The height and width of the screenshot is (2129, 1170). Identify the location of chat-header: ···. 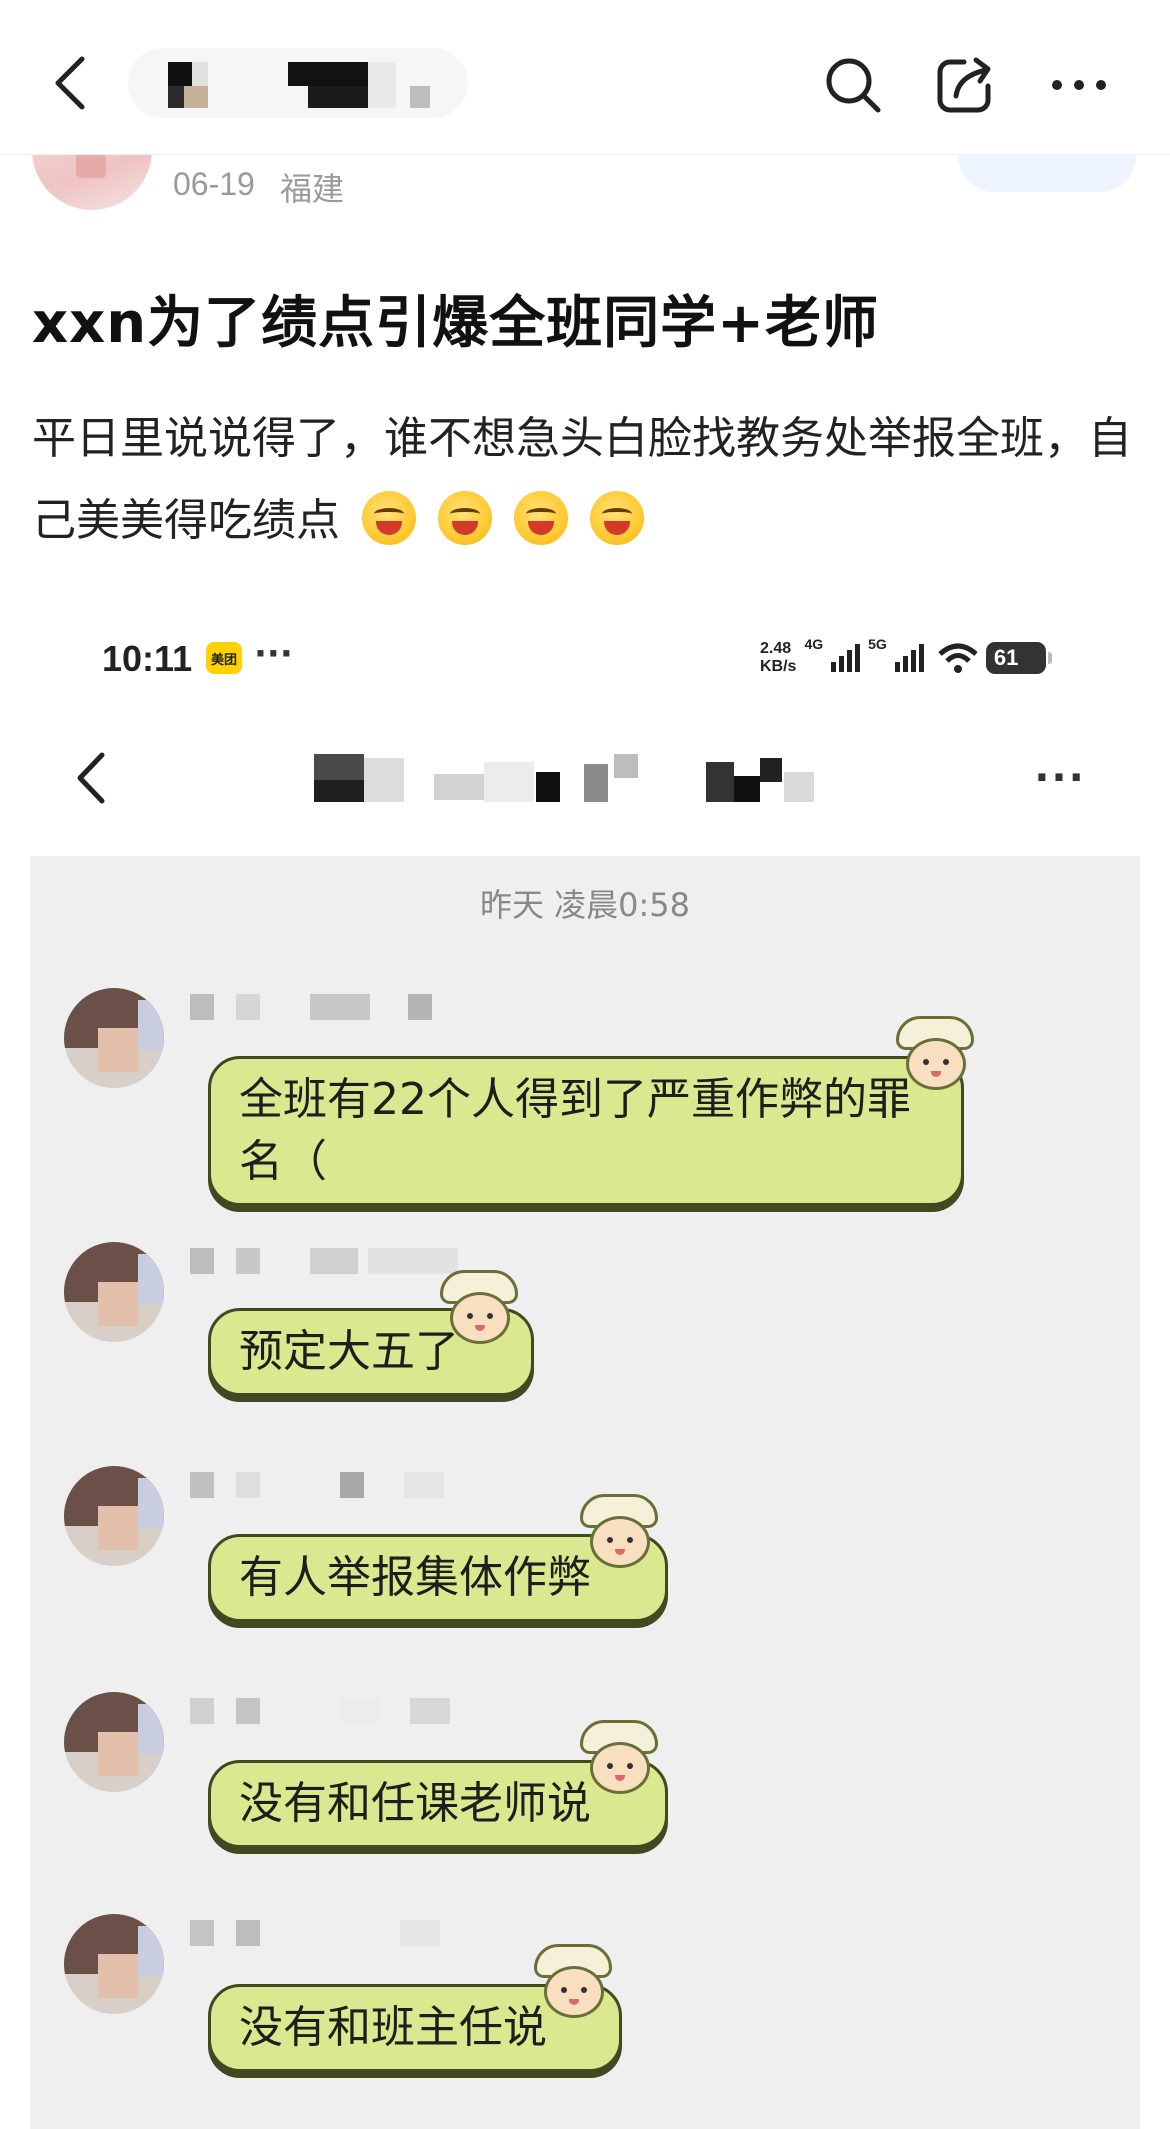
(585, 775).